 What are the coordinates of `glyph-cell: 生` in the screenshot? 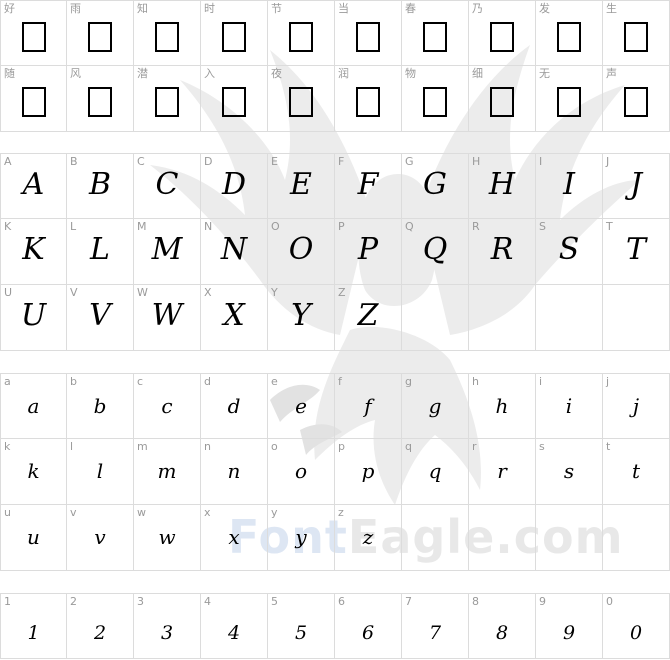 It's located at (636, 33).